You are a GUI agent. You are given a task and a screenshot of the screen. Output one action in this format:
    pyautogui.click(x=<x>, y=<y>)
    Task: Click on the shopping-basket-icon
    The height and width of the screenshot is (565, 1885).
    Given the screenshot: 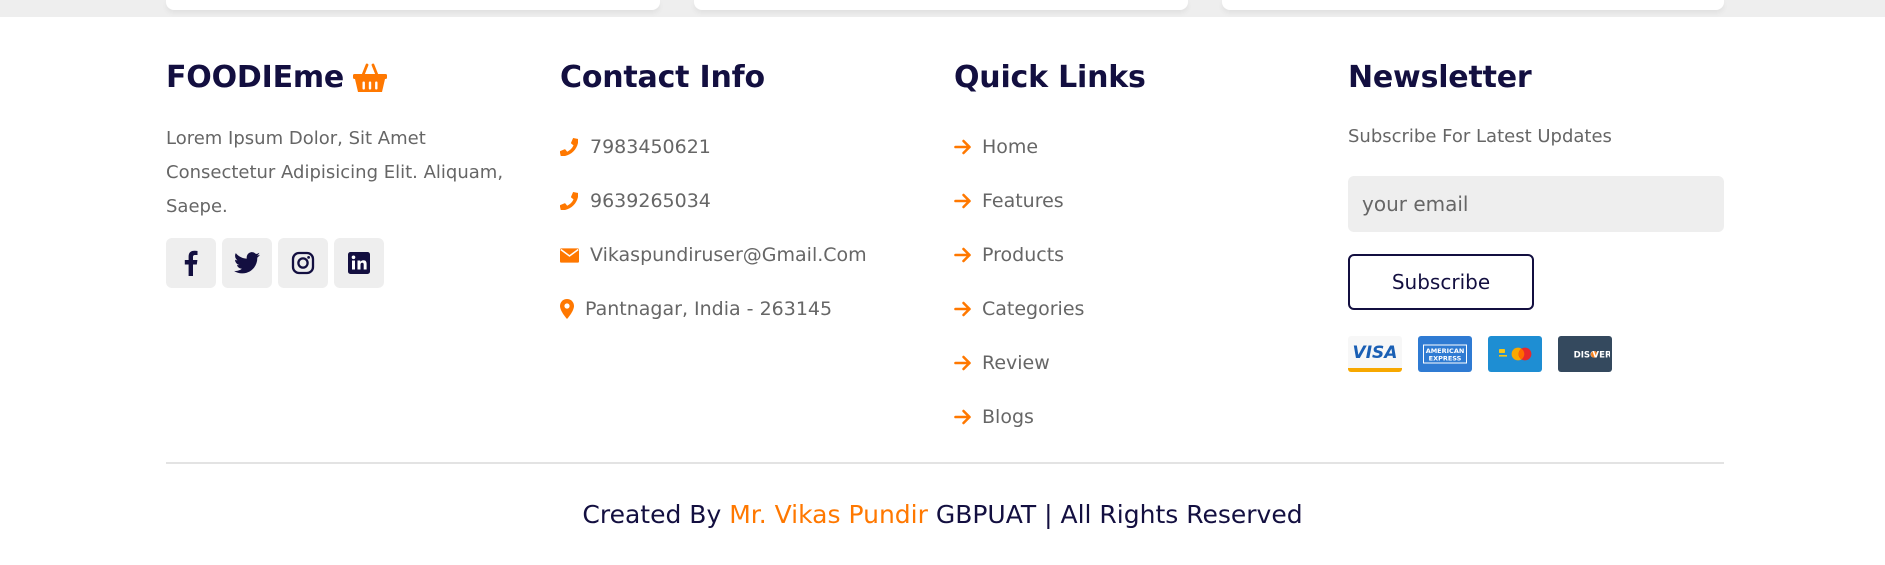 What is the action you would take?
    pyautogui.click(x=370, y=78)
    